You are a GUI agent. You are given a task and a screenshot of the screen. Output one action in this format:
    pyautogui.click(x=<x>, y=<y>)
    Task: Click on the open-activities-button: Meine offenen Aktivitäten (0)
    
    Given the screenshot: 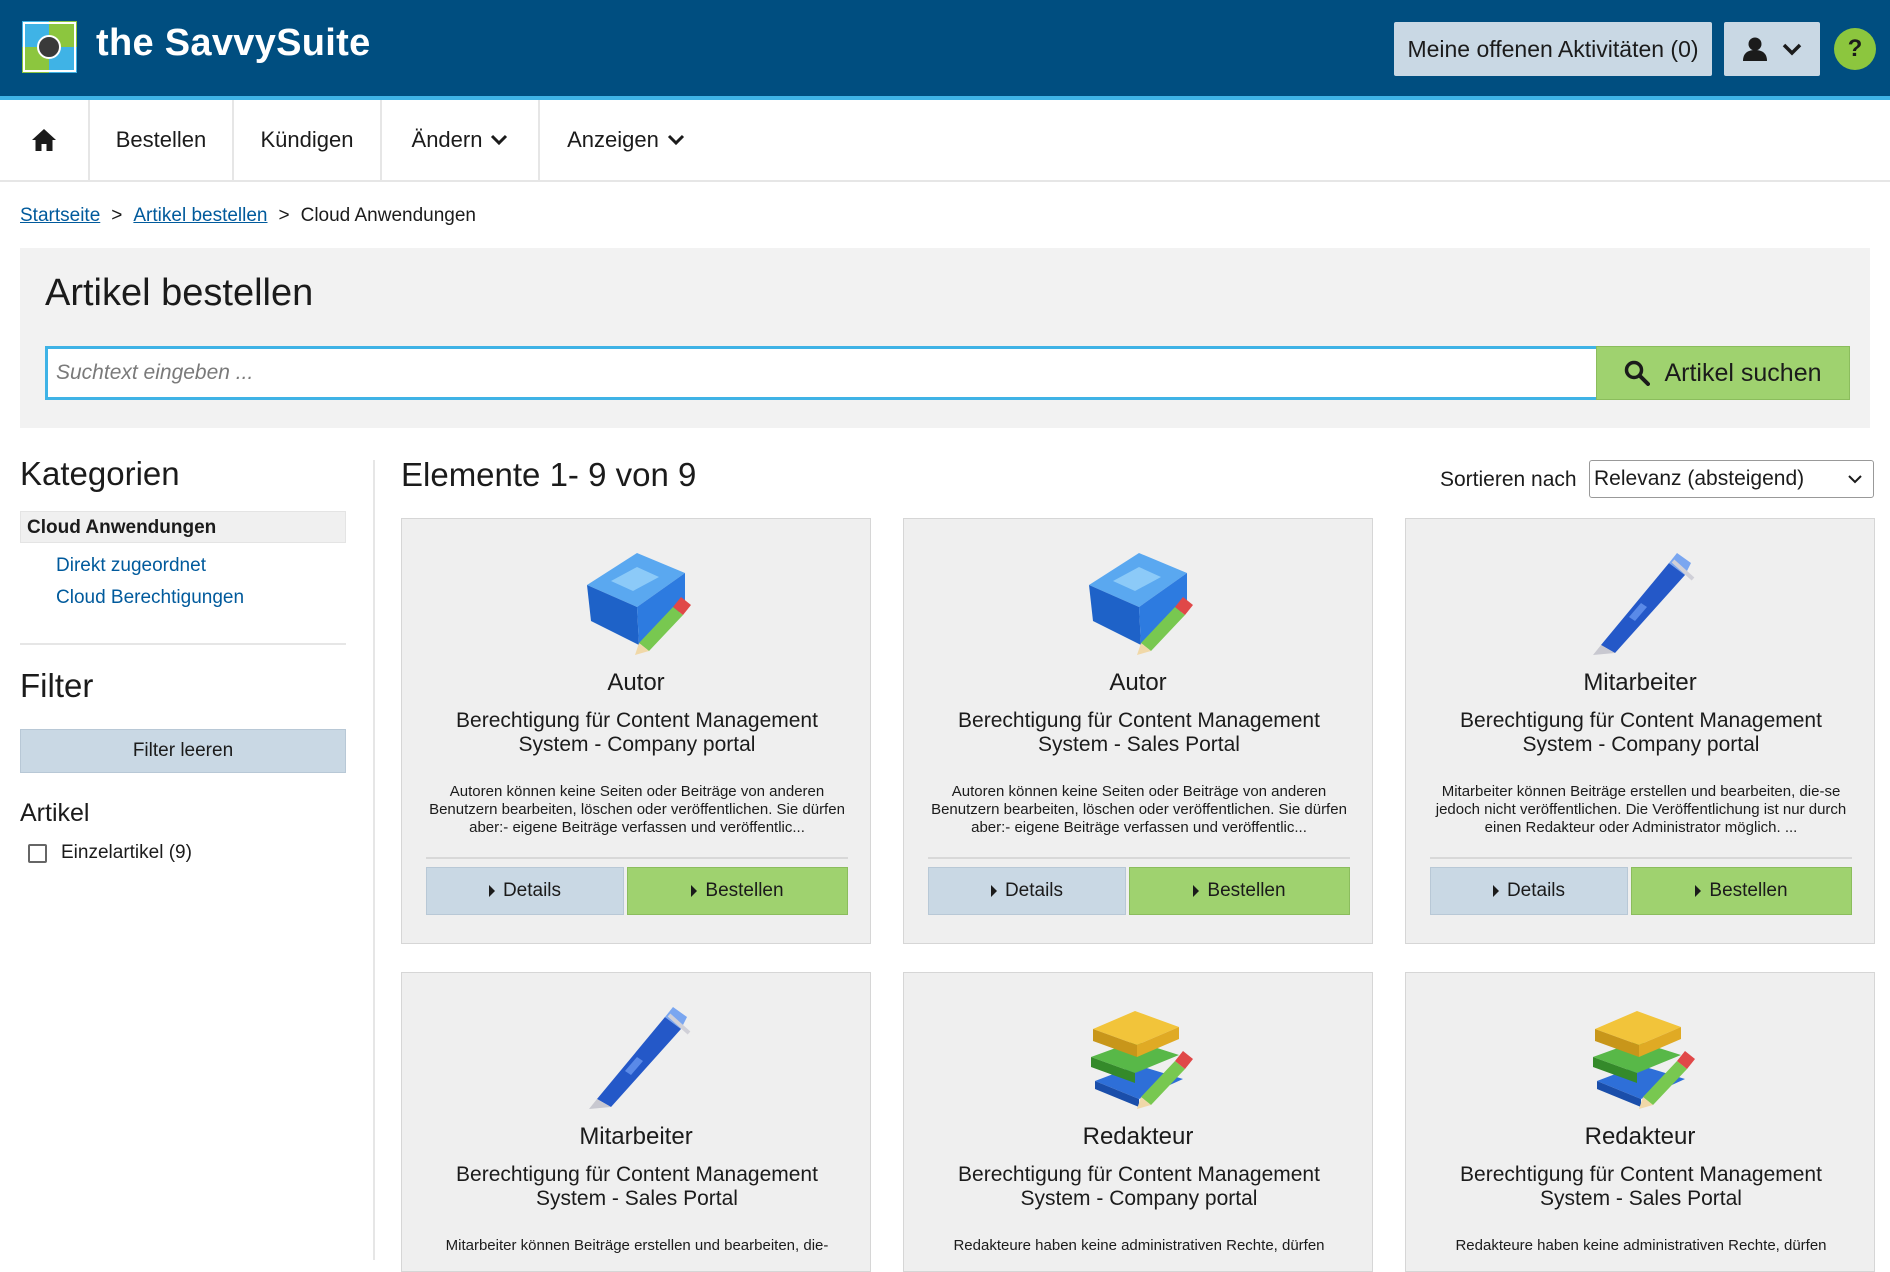 What is the action you would take?
    pyautogui.click(x=1553, y=49)
    